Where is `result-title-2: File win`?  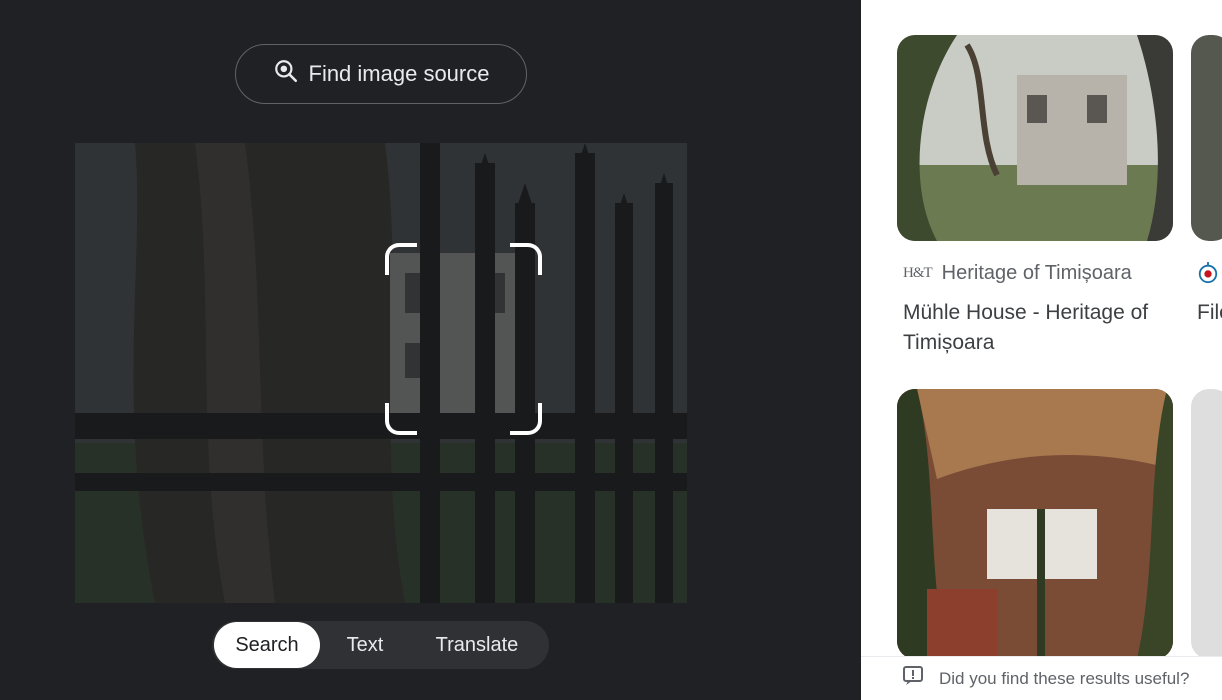 result-title-2: File win is located at coordinates (1209, 313).